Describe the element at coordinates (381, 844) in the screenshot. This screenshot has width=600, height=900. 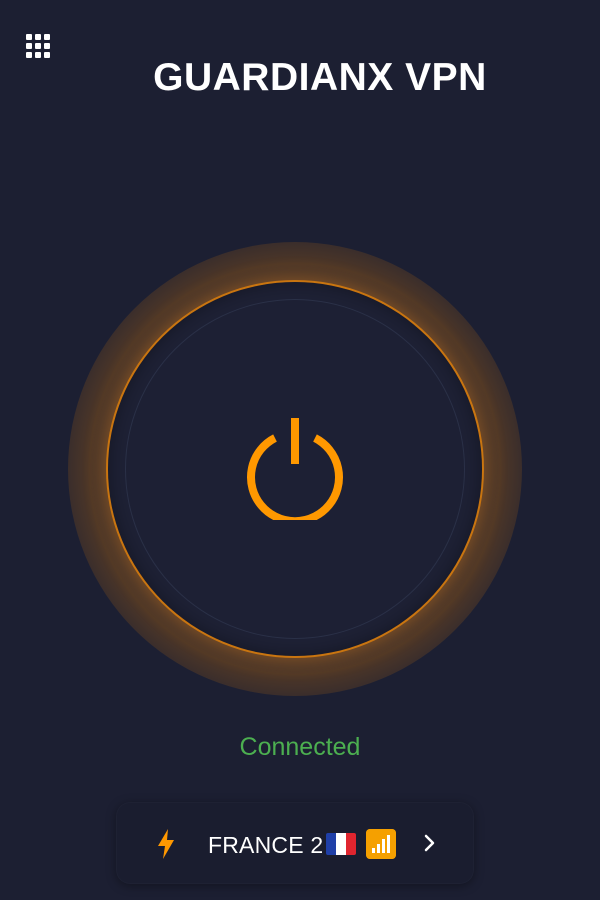
I see `signal-strength-icon` at that location.